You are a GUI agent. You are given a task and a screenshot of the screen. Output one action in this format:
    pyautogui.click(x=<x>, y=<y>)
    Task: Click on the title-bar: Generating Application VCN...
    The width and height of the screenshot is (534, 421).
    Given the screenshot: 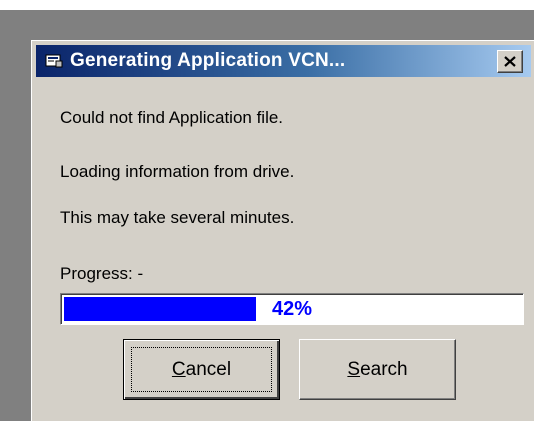 What is the action you would take?
    pyautogui.click(x=283, y=61)
    